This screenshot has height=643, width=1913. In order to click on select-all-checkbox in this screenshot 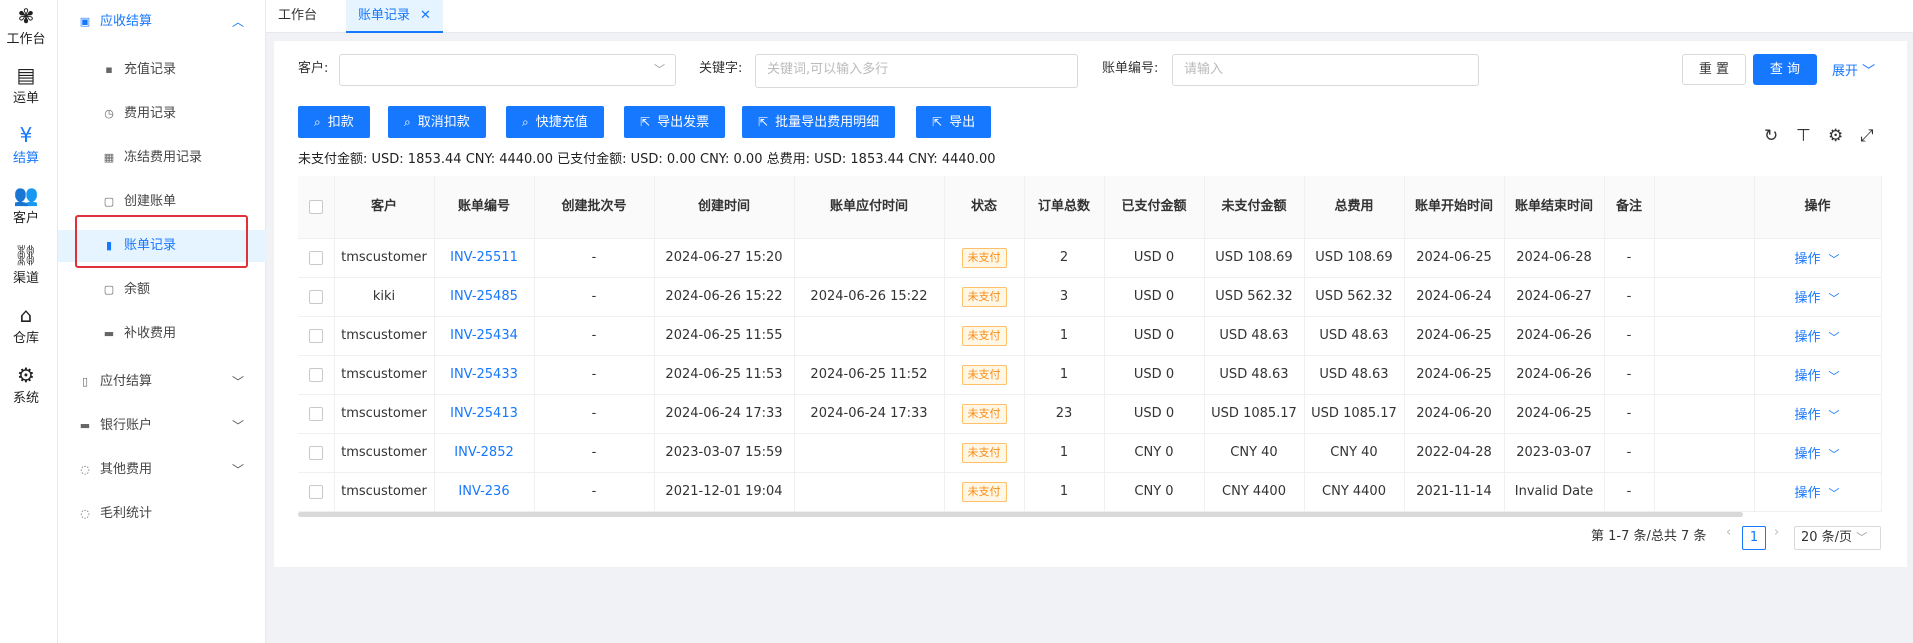, I will do `click(316, 207)`.